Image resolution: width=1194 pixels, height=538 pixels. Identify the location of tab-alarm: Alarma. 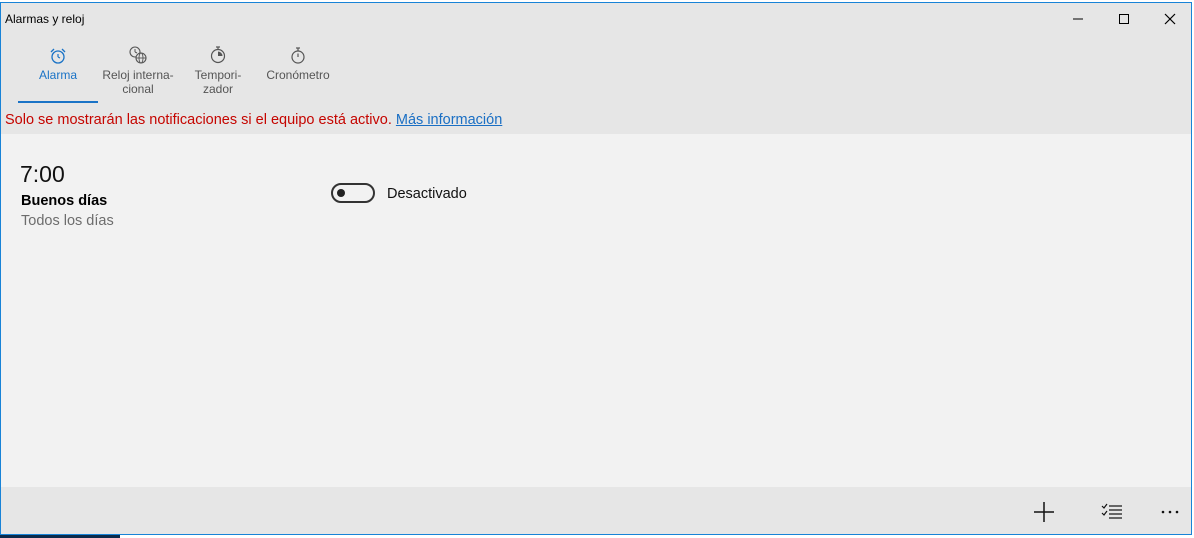
(58, 73).